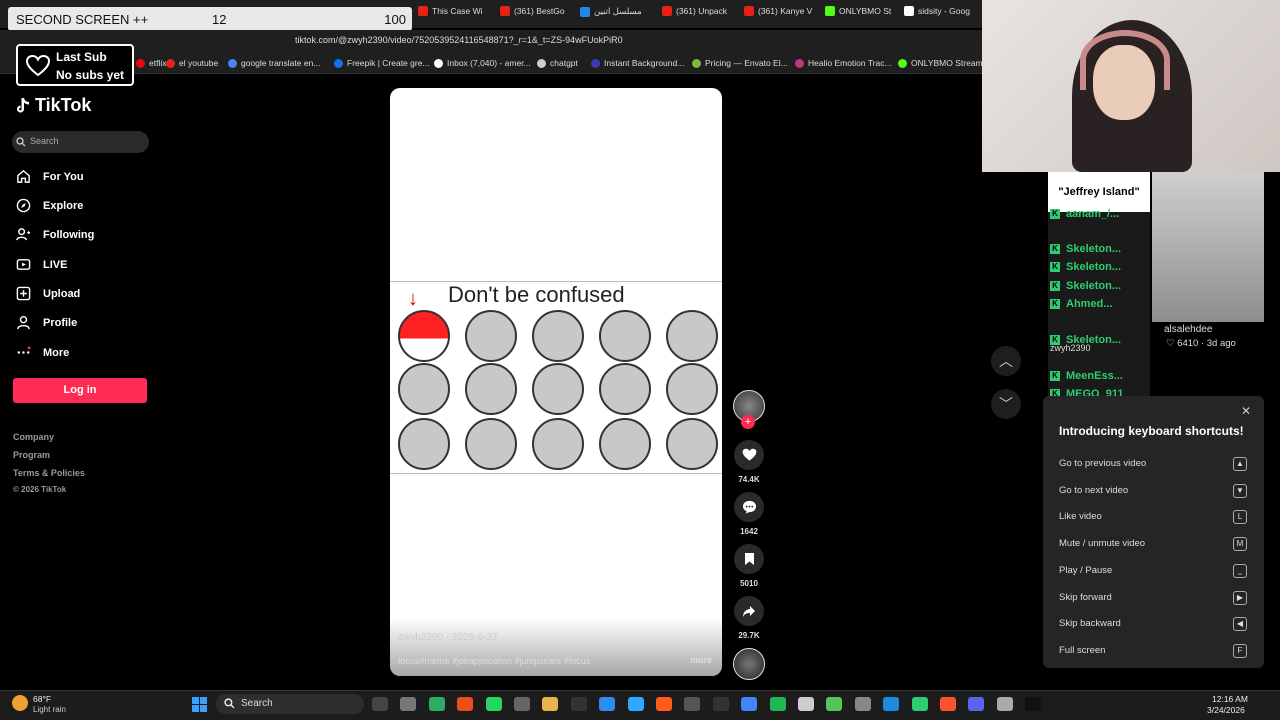  What do you see at coordinates (749, 462) in the screenshot?
I see `like-action: 74.4K` at bounding box center [749, 462].